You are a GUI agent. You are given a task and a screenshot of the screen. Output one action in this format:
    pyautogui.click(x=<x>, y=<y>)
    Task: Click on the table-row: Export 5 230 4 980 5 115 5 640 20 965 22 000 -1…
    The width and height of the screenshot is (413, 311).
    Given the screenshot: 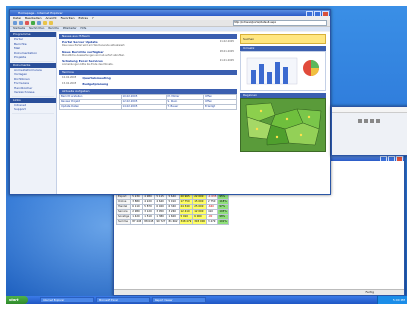 What is the action you would take?
    pyautogui.click(x=172, y=197)
    